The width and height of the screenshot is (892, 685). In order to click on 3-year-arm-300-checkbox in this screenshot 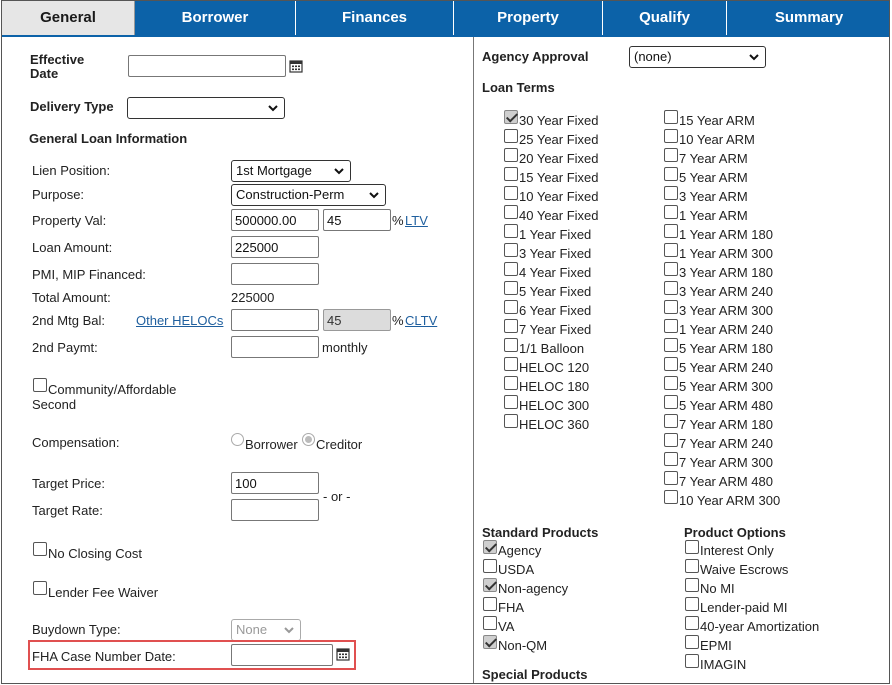, I will do `click(671, 307)`.